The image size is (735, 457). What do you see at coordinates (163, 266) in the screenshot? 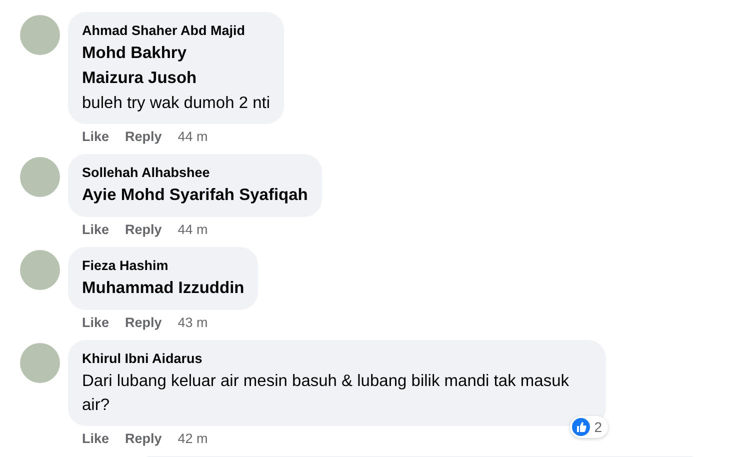
I see `author-name-link: Fieza Hashim` at bounding box center [163, 266].